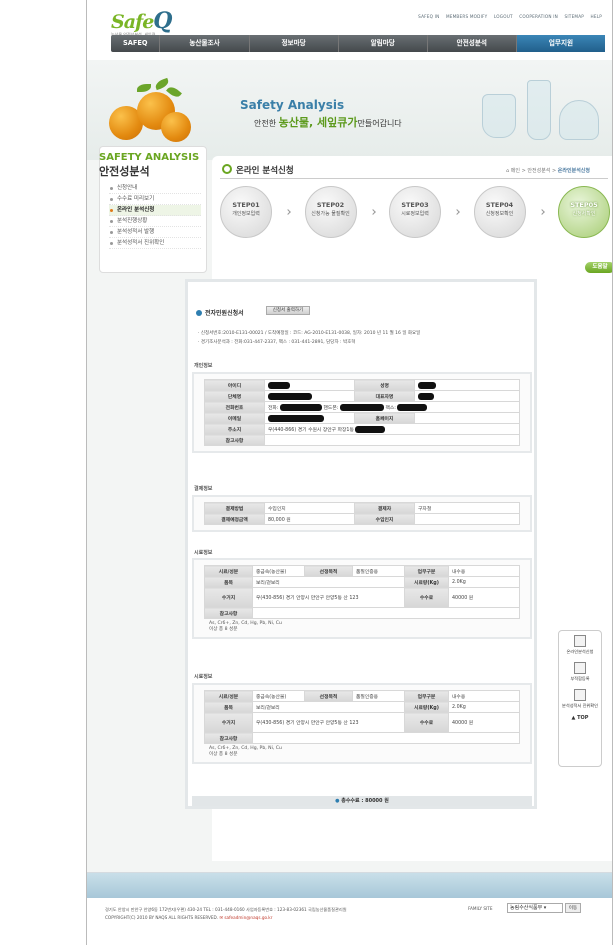 Image resolution: width=615 pixels, height=945 pixels. What do you see at coordinates (328, 696) in the screenshot?
I see `purpose-label: 선정목적` at bounding box center [328, 696].